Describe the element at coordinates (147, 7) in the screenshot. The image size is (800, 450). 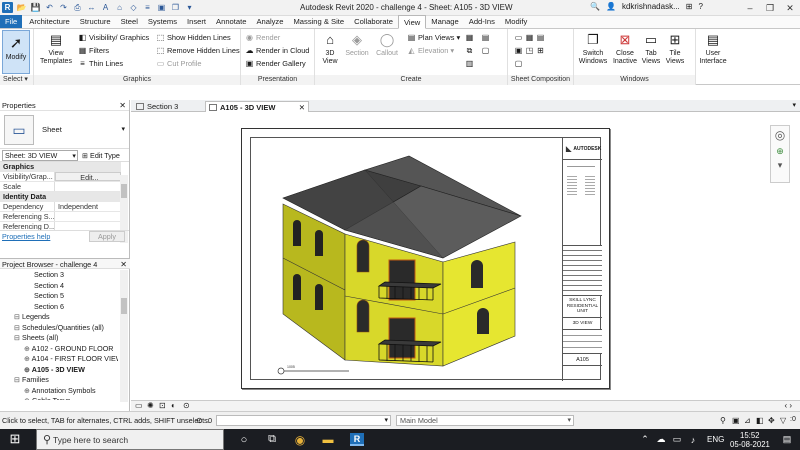
I see `thin-lines-icon: ≡` at that location.